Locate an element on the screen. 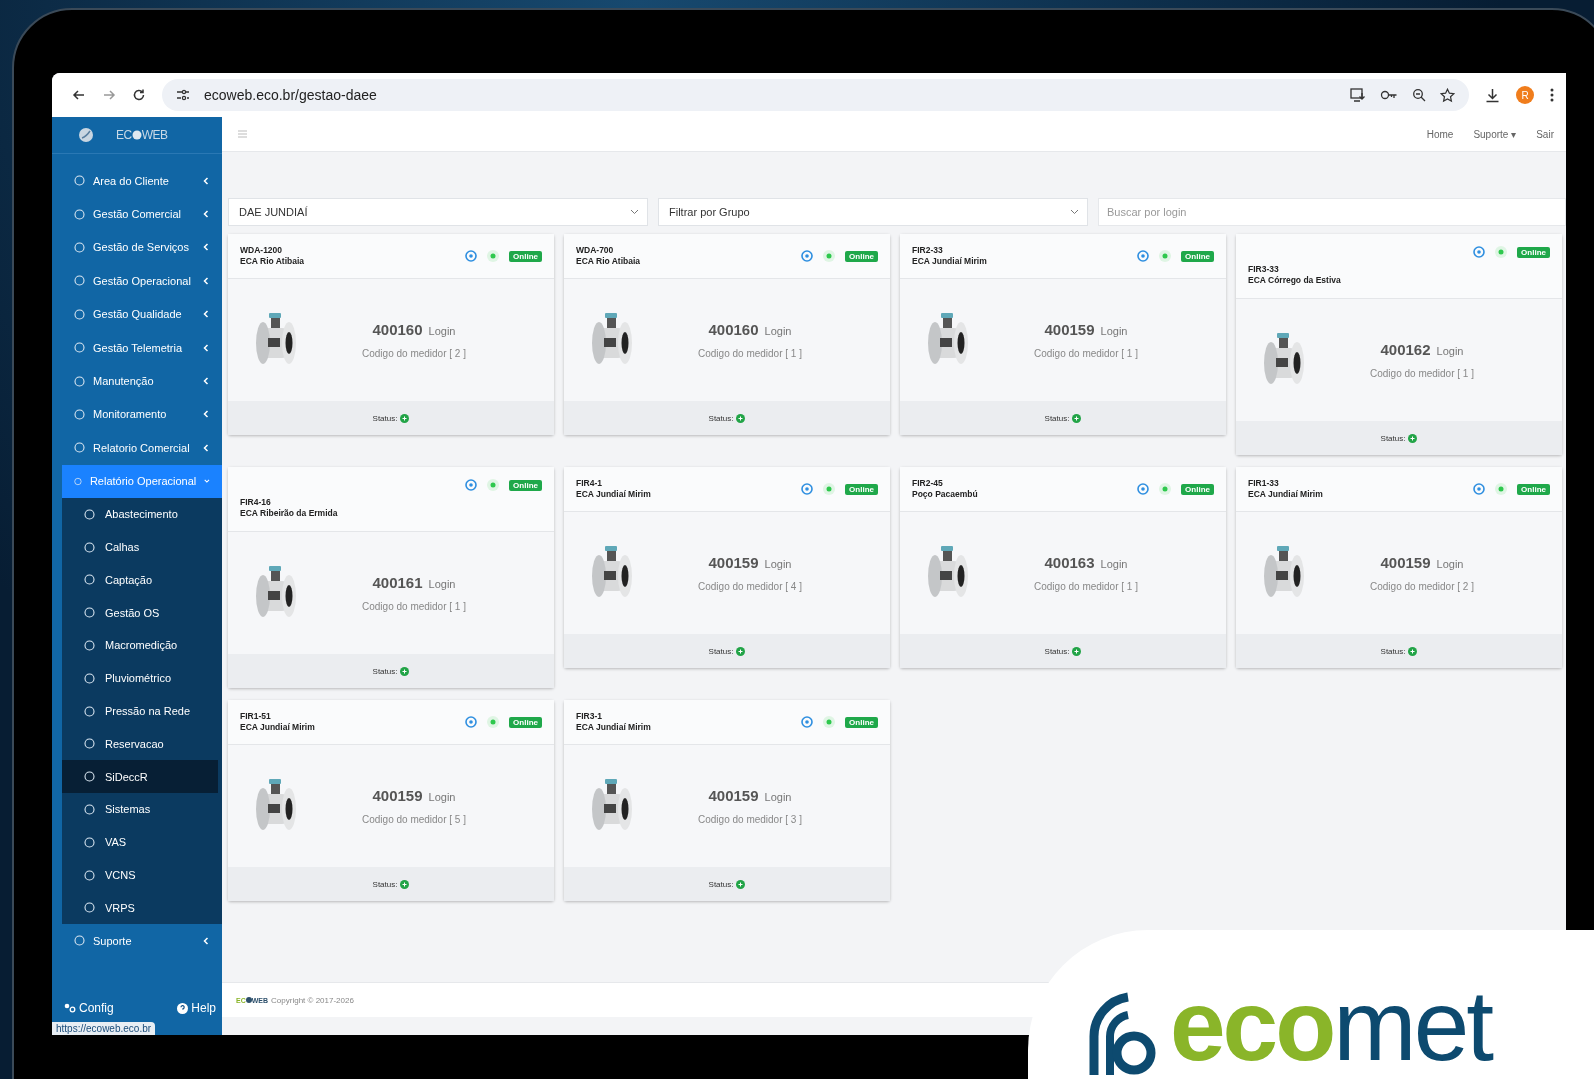  key-icon is located at coordinates (1389, 95).